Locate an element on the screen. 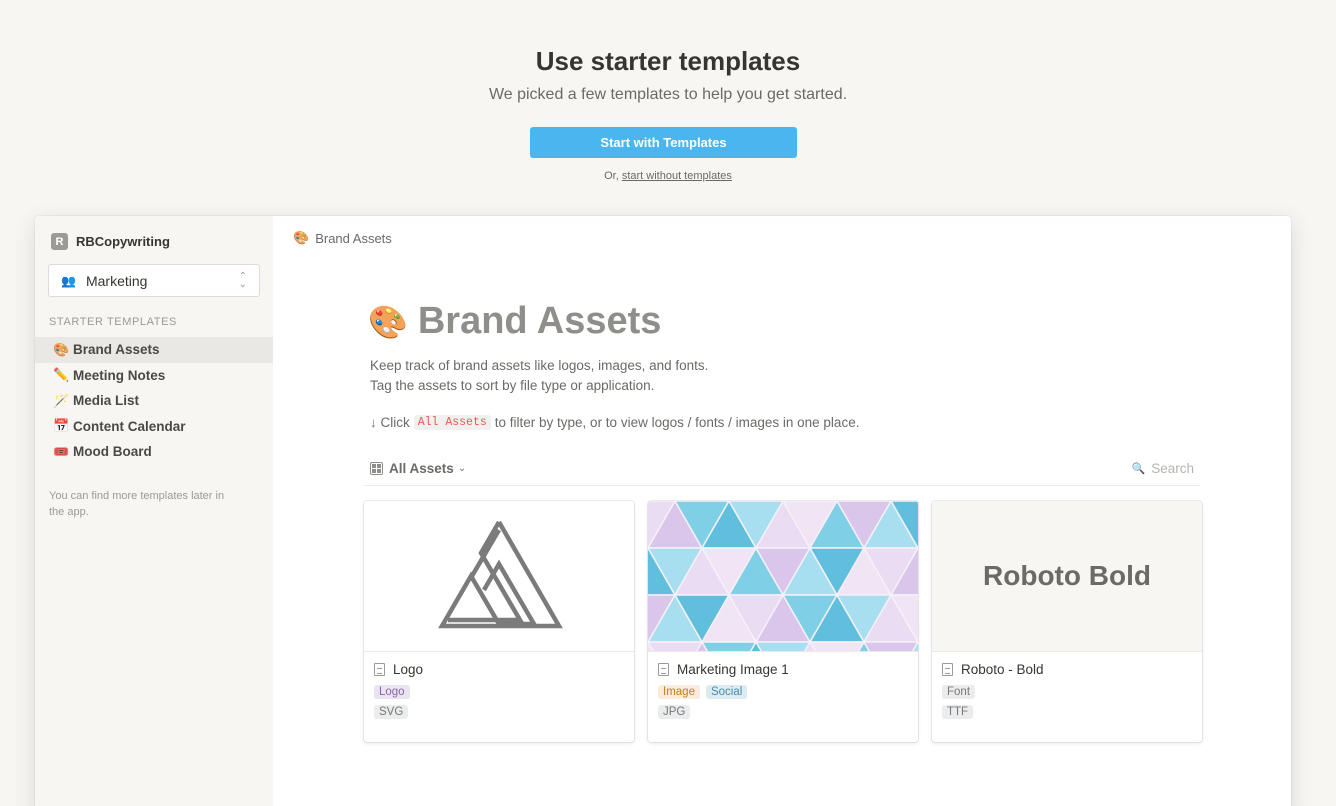 The image size is (1336, 806). sidebar-item-label: Mood Board is located at coordinates (112, 452).